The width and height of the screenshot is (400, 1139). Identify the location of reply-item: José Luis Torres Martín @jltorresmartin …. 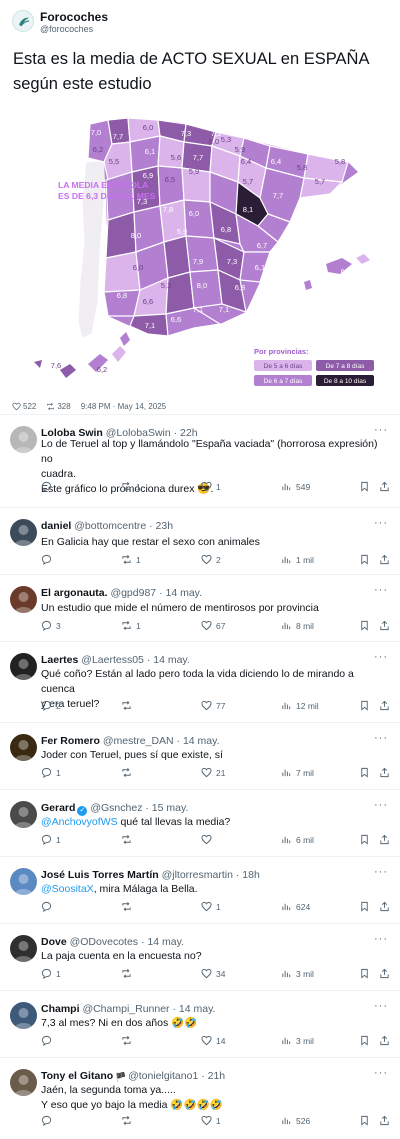
(200, 897).